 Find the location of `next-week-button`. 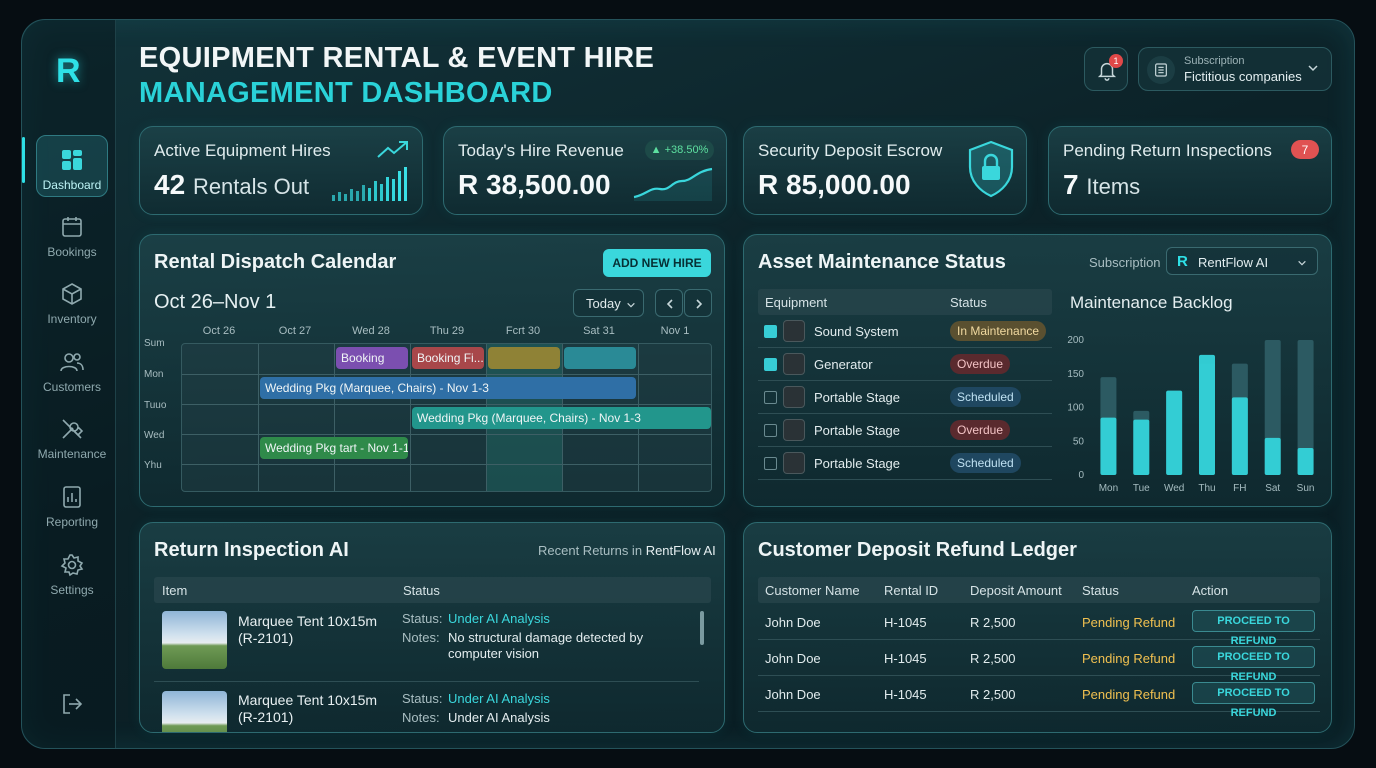

next-week-button is located at coordinates (698, 303).